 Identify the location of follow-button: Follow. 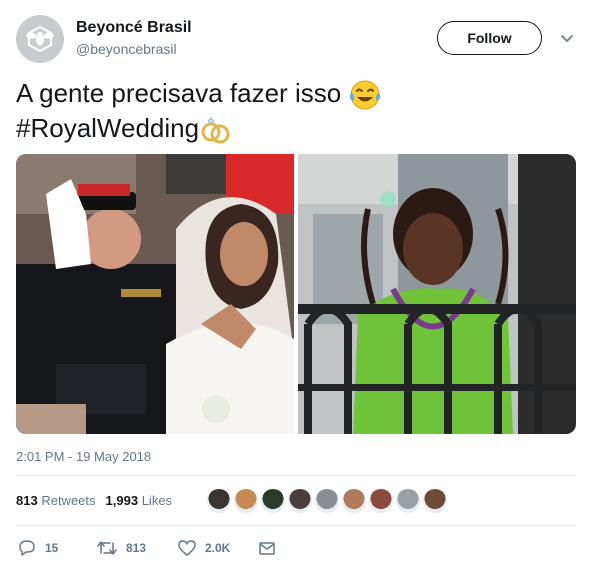
(489, 38).